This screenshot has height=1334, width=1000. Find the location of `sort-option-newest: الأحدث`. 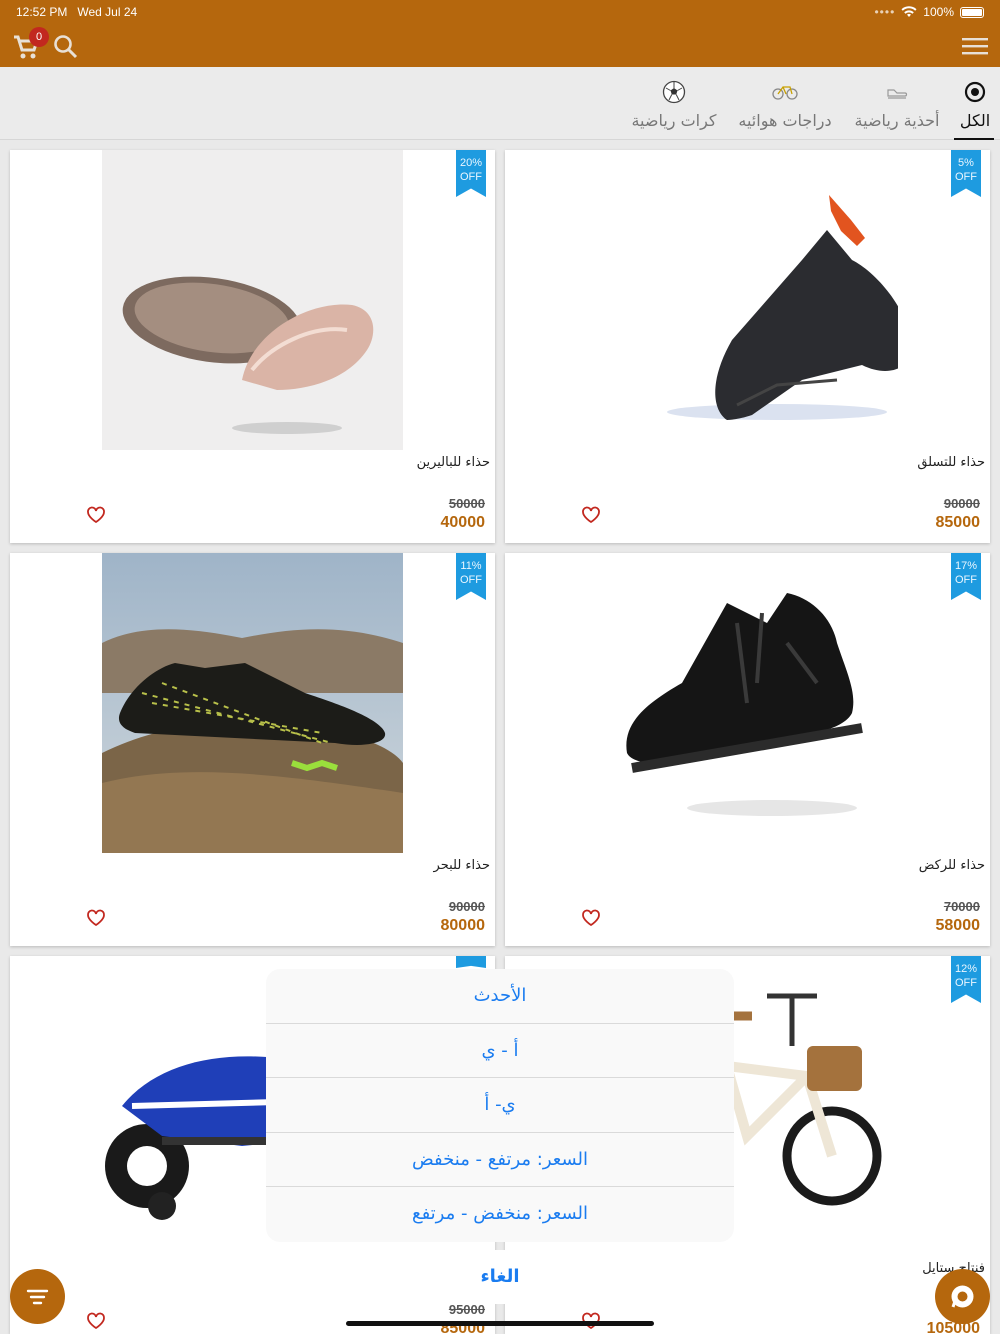

sort-option-newest: الأحدث is located at coordinates (500, 996).